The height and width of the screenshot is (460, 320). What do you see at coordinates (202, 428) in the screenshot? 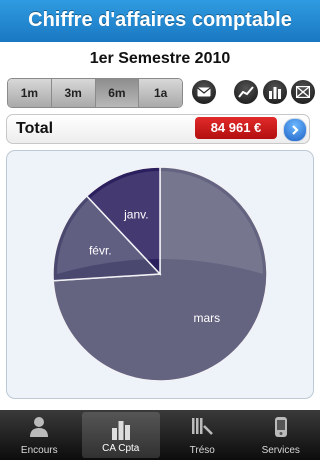
I see `ledger-icon` at bounding box center [202, 428].